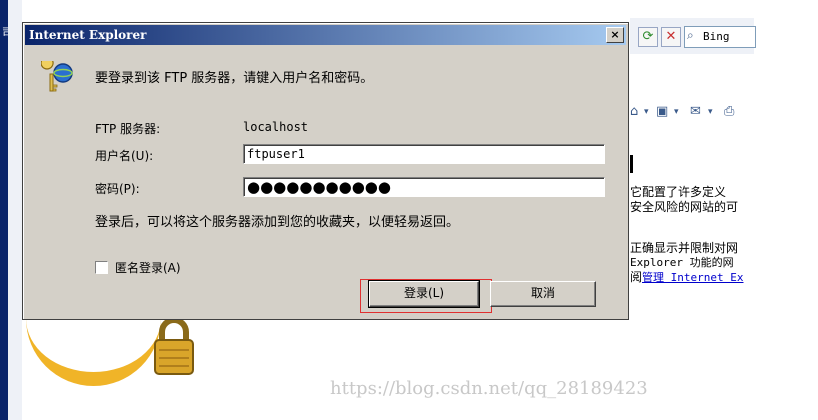 The width and height of the screenshot is (818, 420). Describe the element at coordinates (424, 187) in the screenshot. I see `password-field: ●●●●●●●●●●●` at that location.